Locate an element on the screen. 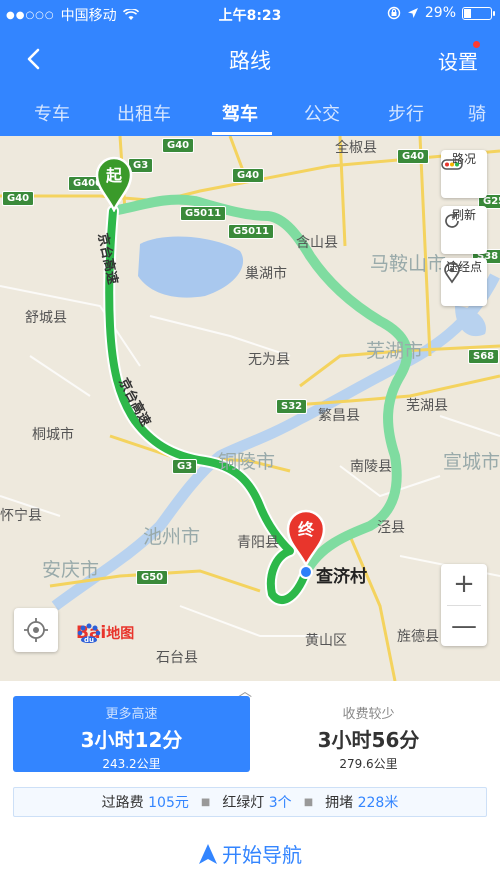 The width and height of the screenshot is (500, 889). place-label: 全椒县 is located at coordinates (356, 148).